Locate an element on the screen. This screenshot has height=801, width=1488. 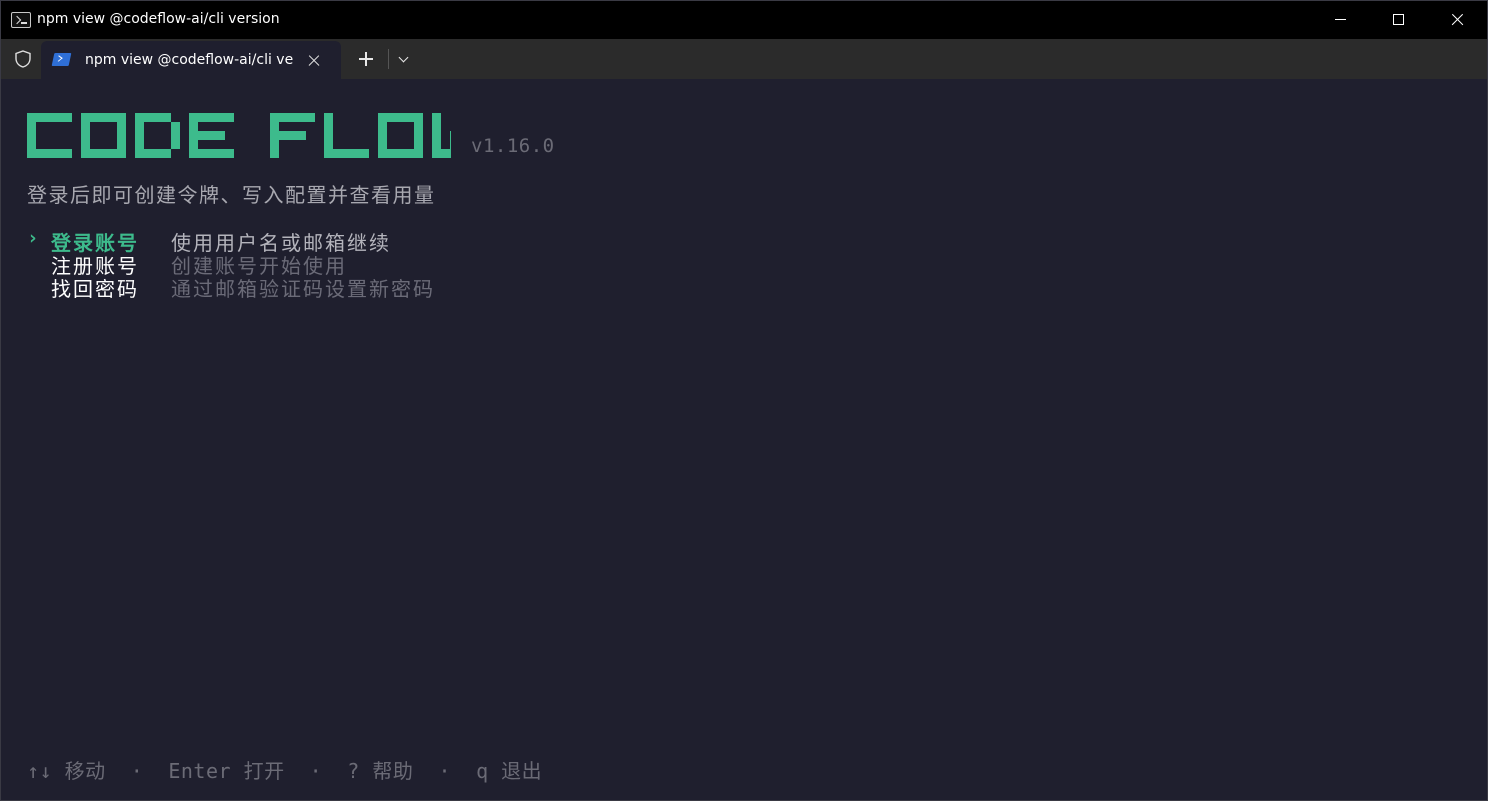
maximize-button is located at coordinates (1399, 20).